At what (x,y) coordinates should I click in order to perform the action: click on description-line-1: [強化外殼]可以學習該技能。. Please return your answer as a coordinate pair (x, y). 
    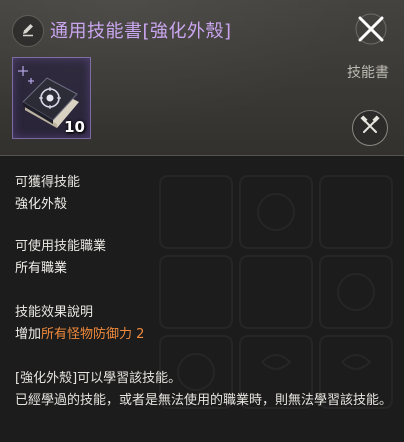
    Looking at the image, I should click on (98, 378).